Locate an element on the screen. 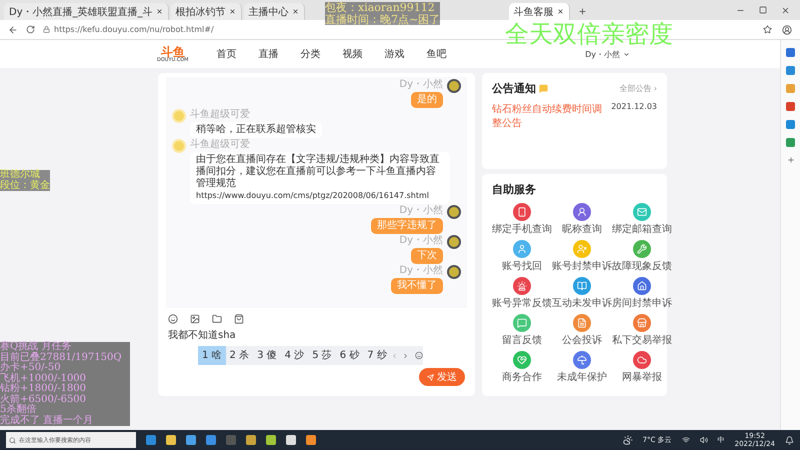  message-bubble: 是的 is located at coordinates (427, 100).